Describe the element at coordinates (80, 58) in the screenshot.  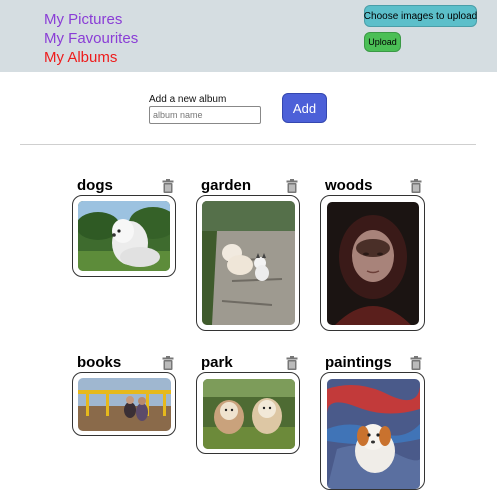
I see `nav-my-albums: My Albums` at that location.